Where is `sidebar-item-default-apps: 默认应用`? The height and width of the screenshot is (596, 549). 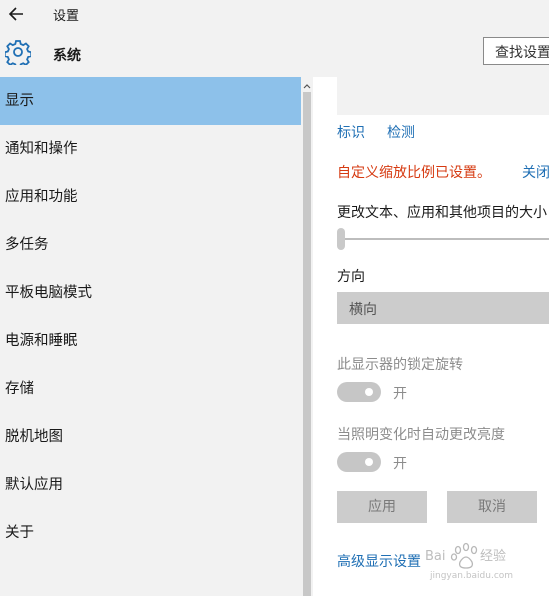
sidebar-item-default-apps: 默认应用 is located at coordinates (150, 485).